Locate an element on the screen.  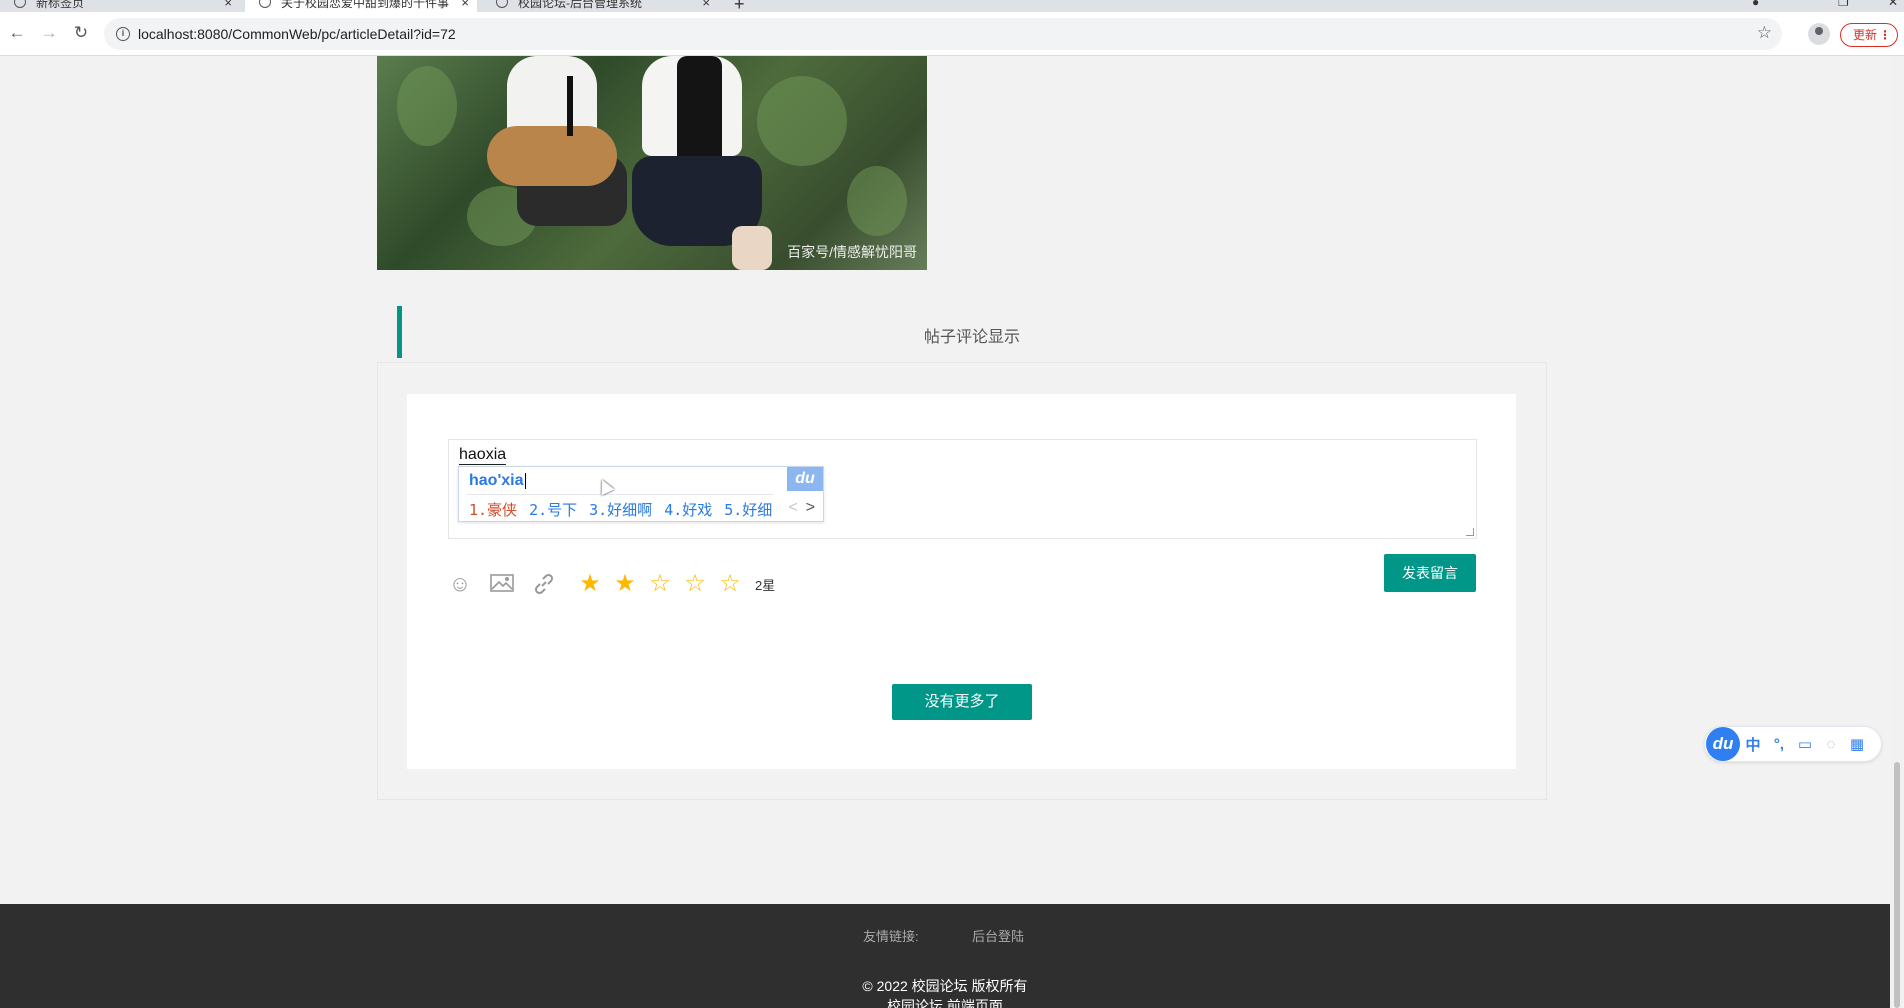
page-footer: 友情链接: 后台登陆 © 2022 校园论坛 版权所有 校园论坛 前端页面 is located at coordinates (952, 956).